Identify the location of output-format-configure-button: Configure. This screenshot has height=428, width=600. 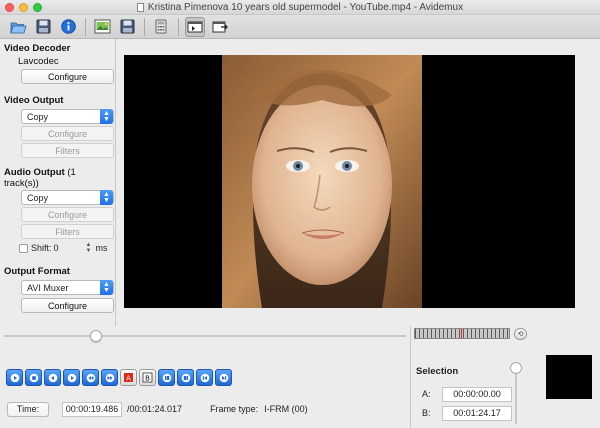
(67, 305).